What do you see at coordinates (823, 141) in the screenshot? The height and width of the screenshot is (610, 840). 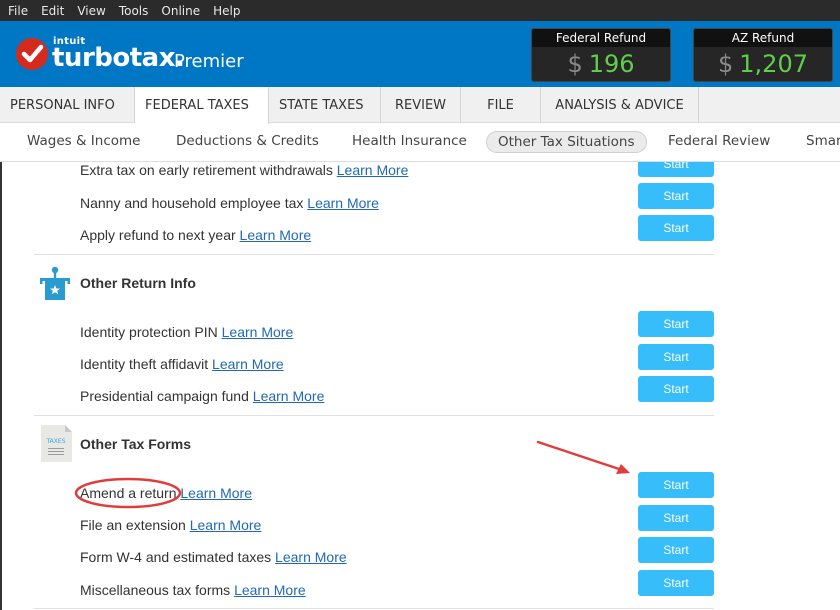 I see `subnav-smart: Smart` at bounding box center [823, 141].